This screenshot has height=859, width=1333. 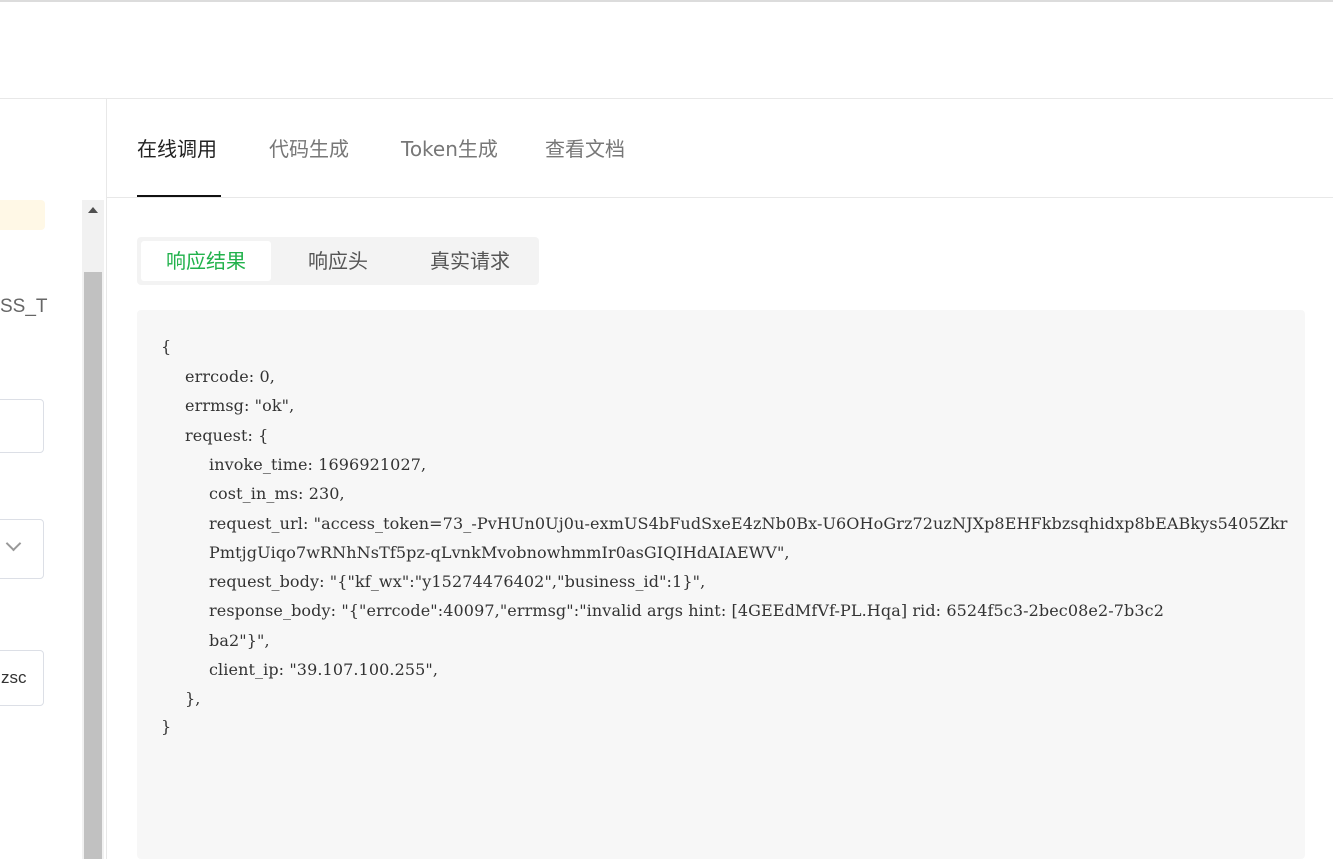 I want to click on tab-token-generation: Token生成, so click(x=449, y=147).